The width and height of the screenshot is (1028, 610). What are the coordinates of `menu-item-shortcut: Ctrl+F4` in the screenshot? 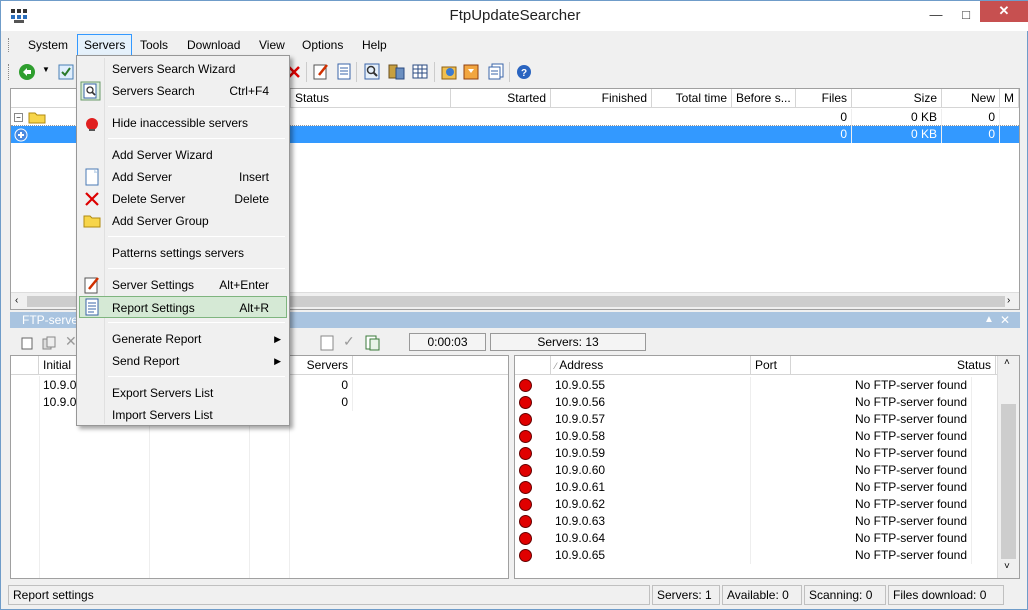 It's located at (249, 91).